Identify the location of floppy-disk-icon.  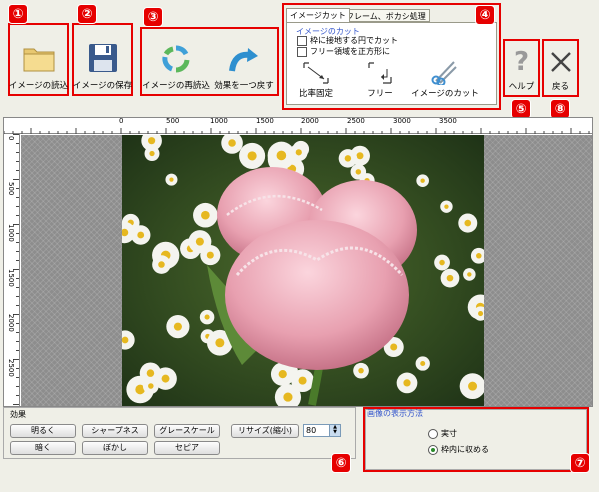
(102, 58).